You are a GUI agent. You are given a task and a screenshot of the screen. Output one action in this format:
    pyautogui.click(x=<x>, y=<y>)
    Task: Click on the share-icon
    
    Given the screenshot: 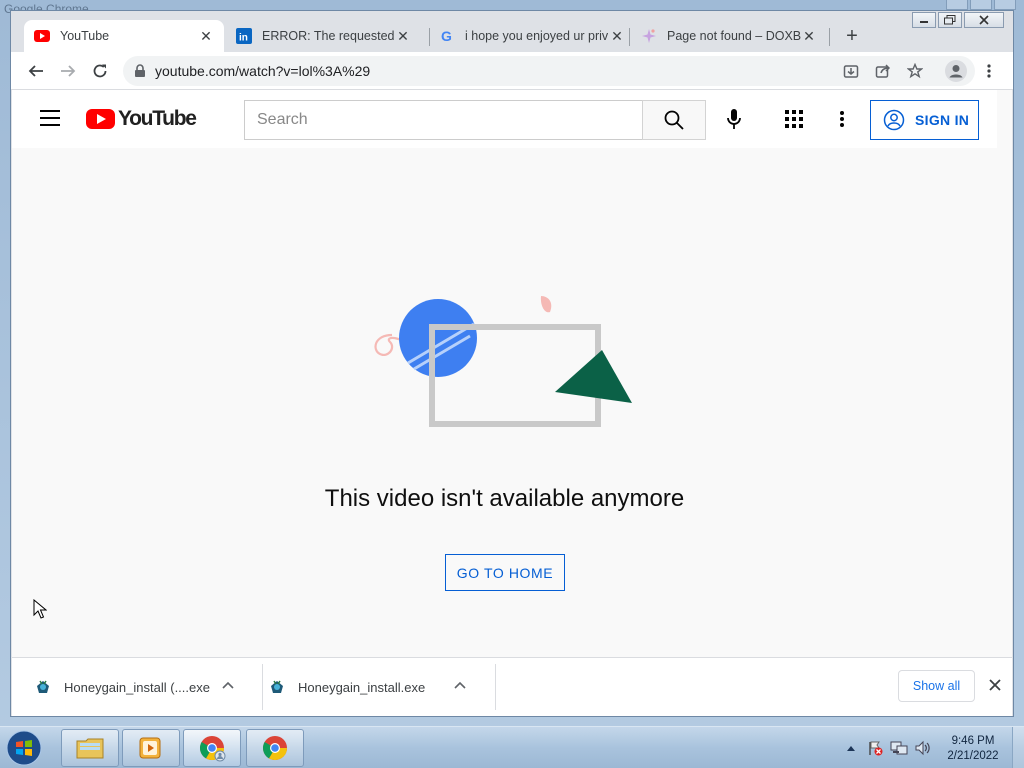 What is the action you would take?
    pyautogui.click(x=883, y=71)
    